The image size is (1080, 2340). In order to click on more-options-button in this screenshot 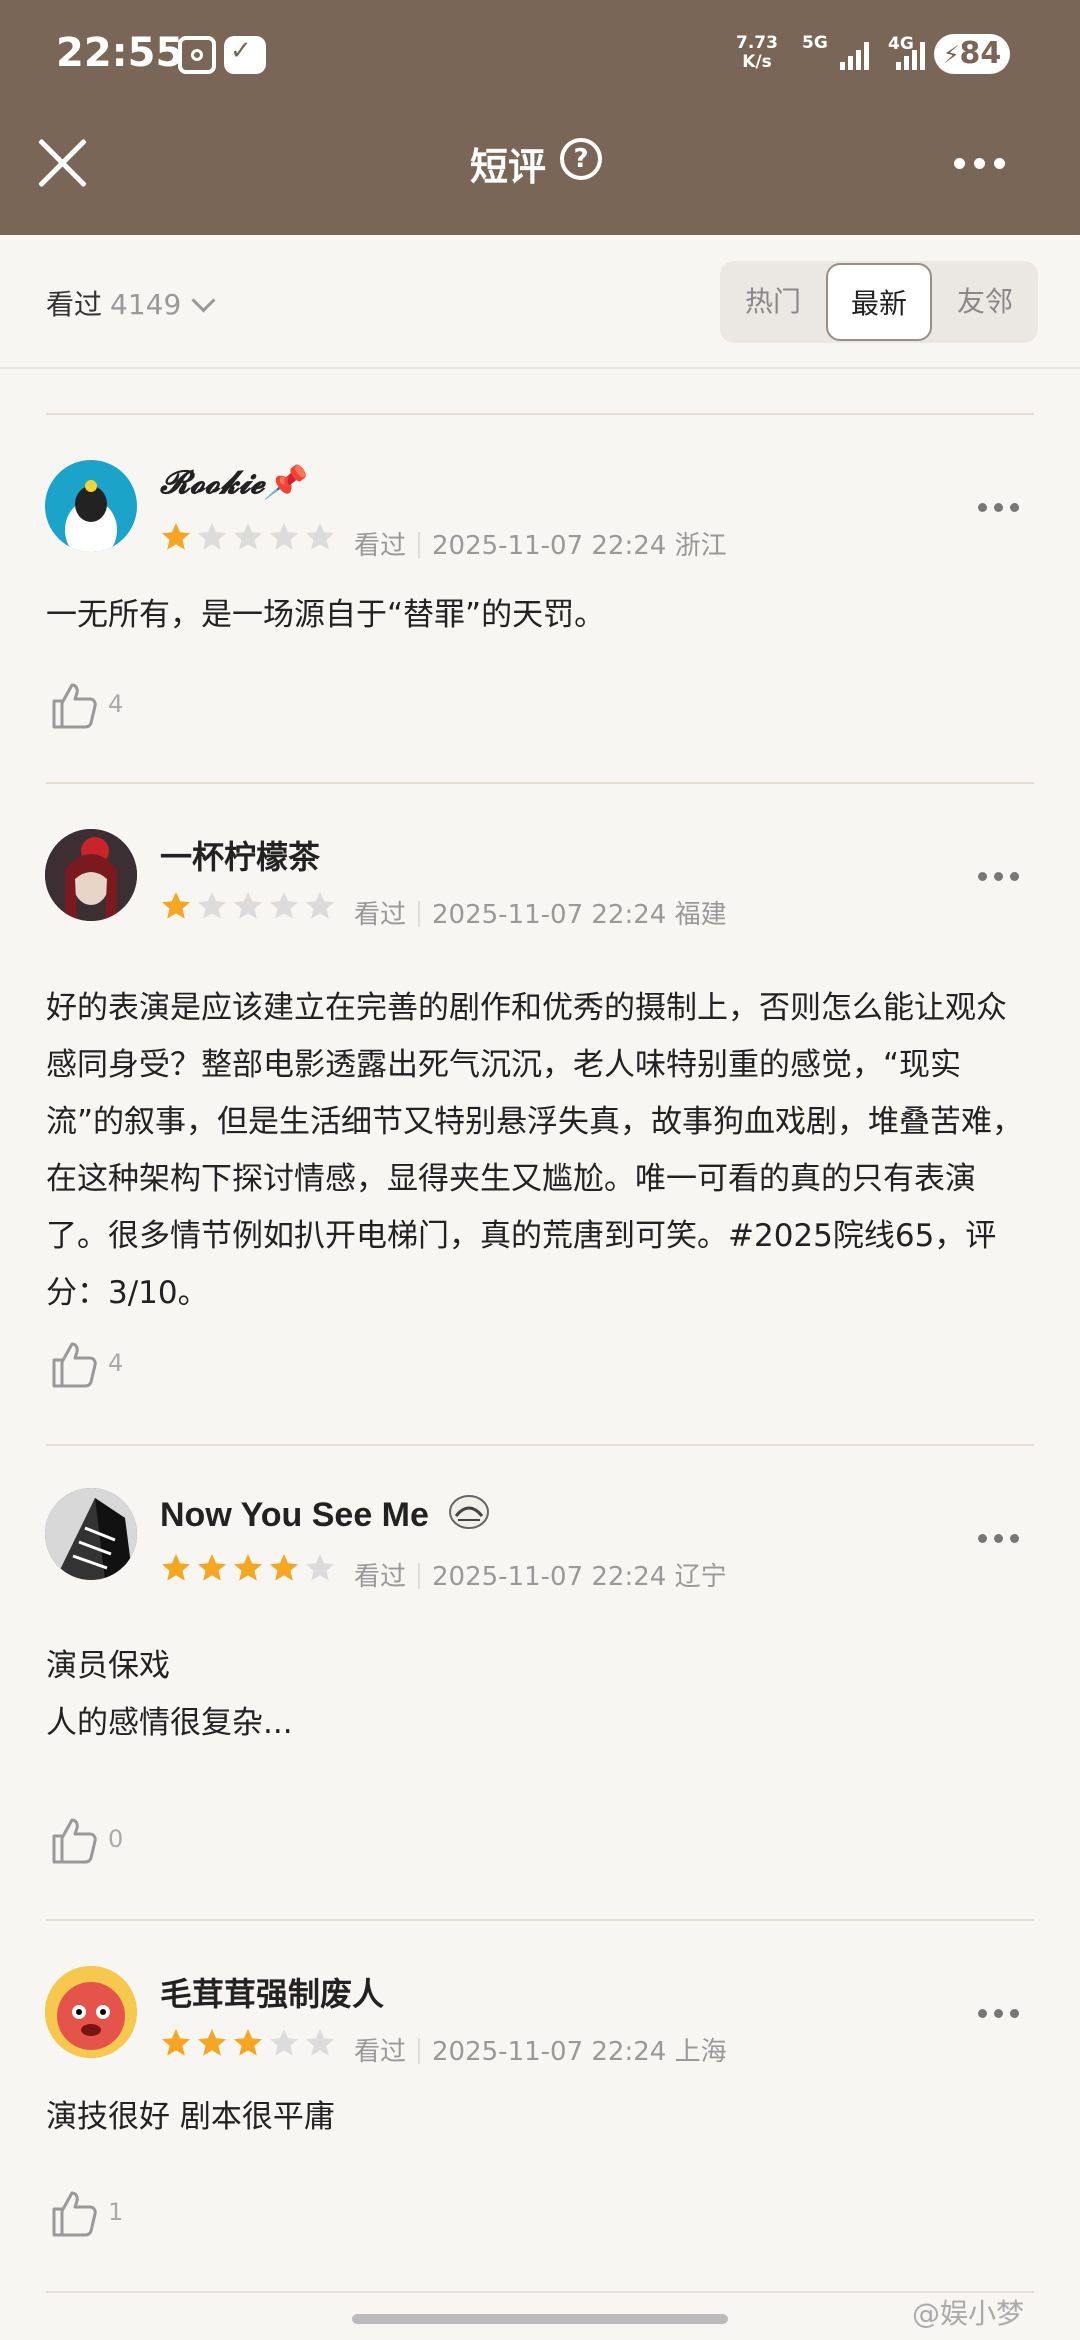, I will do `click(979, 163)`.